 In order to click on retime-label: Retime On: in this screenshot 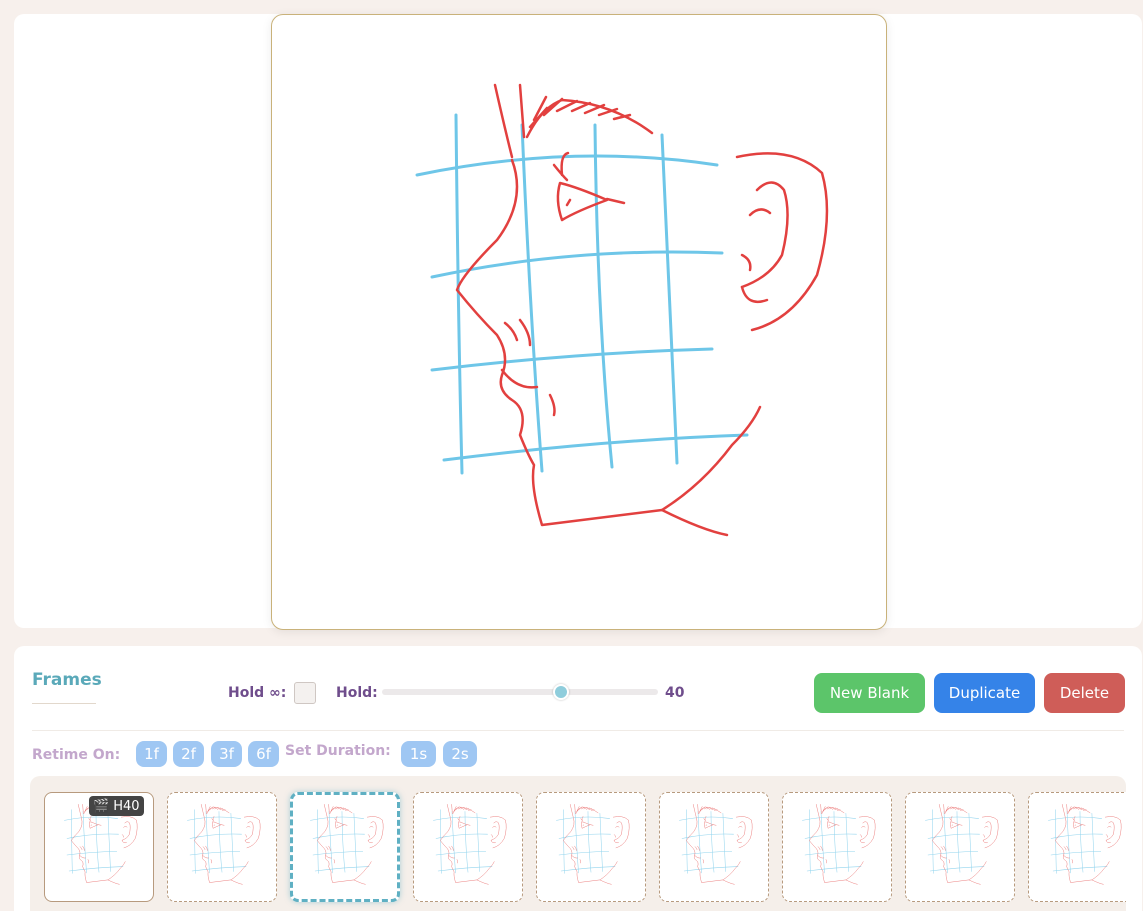, I will do `click(76, 755)`.